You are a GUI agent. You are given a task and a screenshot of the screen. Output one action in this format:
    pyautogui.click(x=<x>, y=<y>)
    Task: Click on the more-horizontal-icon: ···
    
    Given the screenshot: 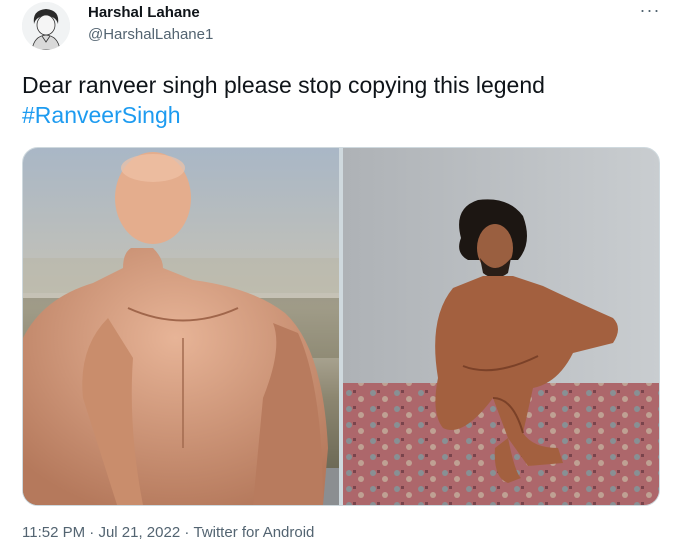 What is the action you would take?
    pyautogui.click(x=650, y=12)
    